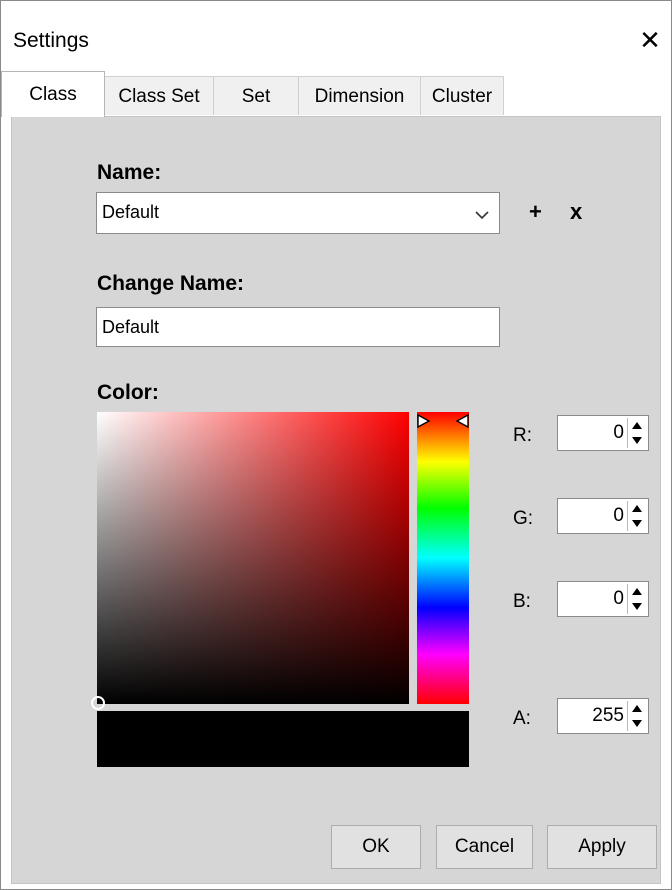 The width and height of the screenshot is (672, 890). I want to click on r-label: R:, so click(522, 435).